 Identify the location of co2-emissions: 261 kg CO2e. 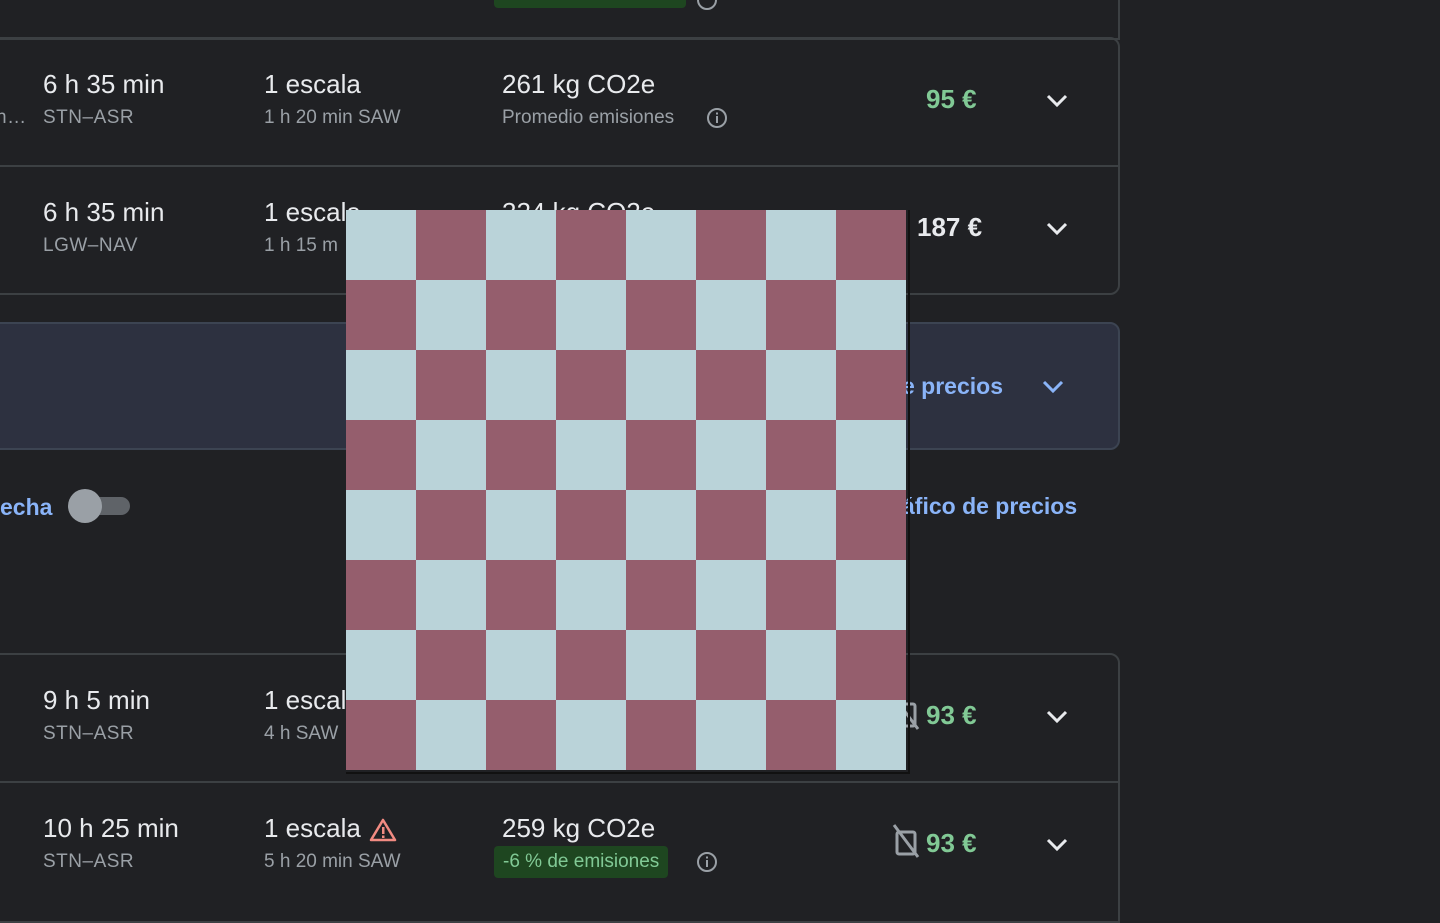
(579, 84).